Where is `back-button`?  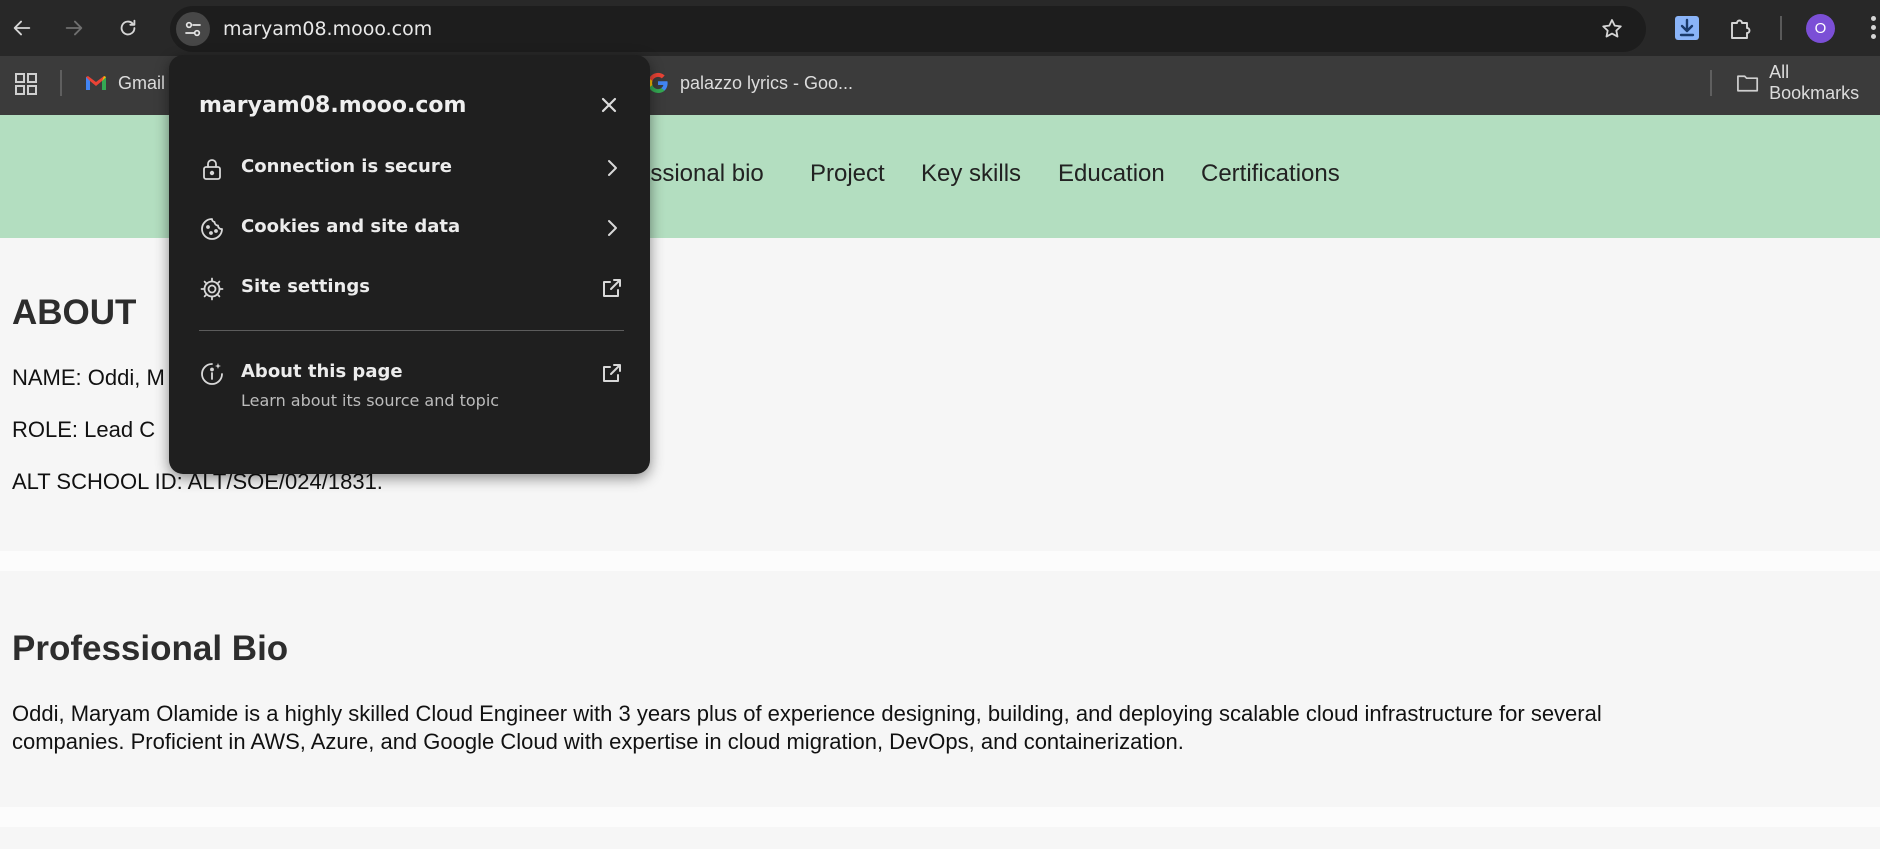 back-button is located at coordinates (22, 28).